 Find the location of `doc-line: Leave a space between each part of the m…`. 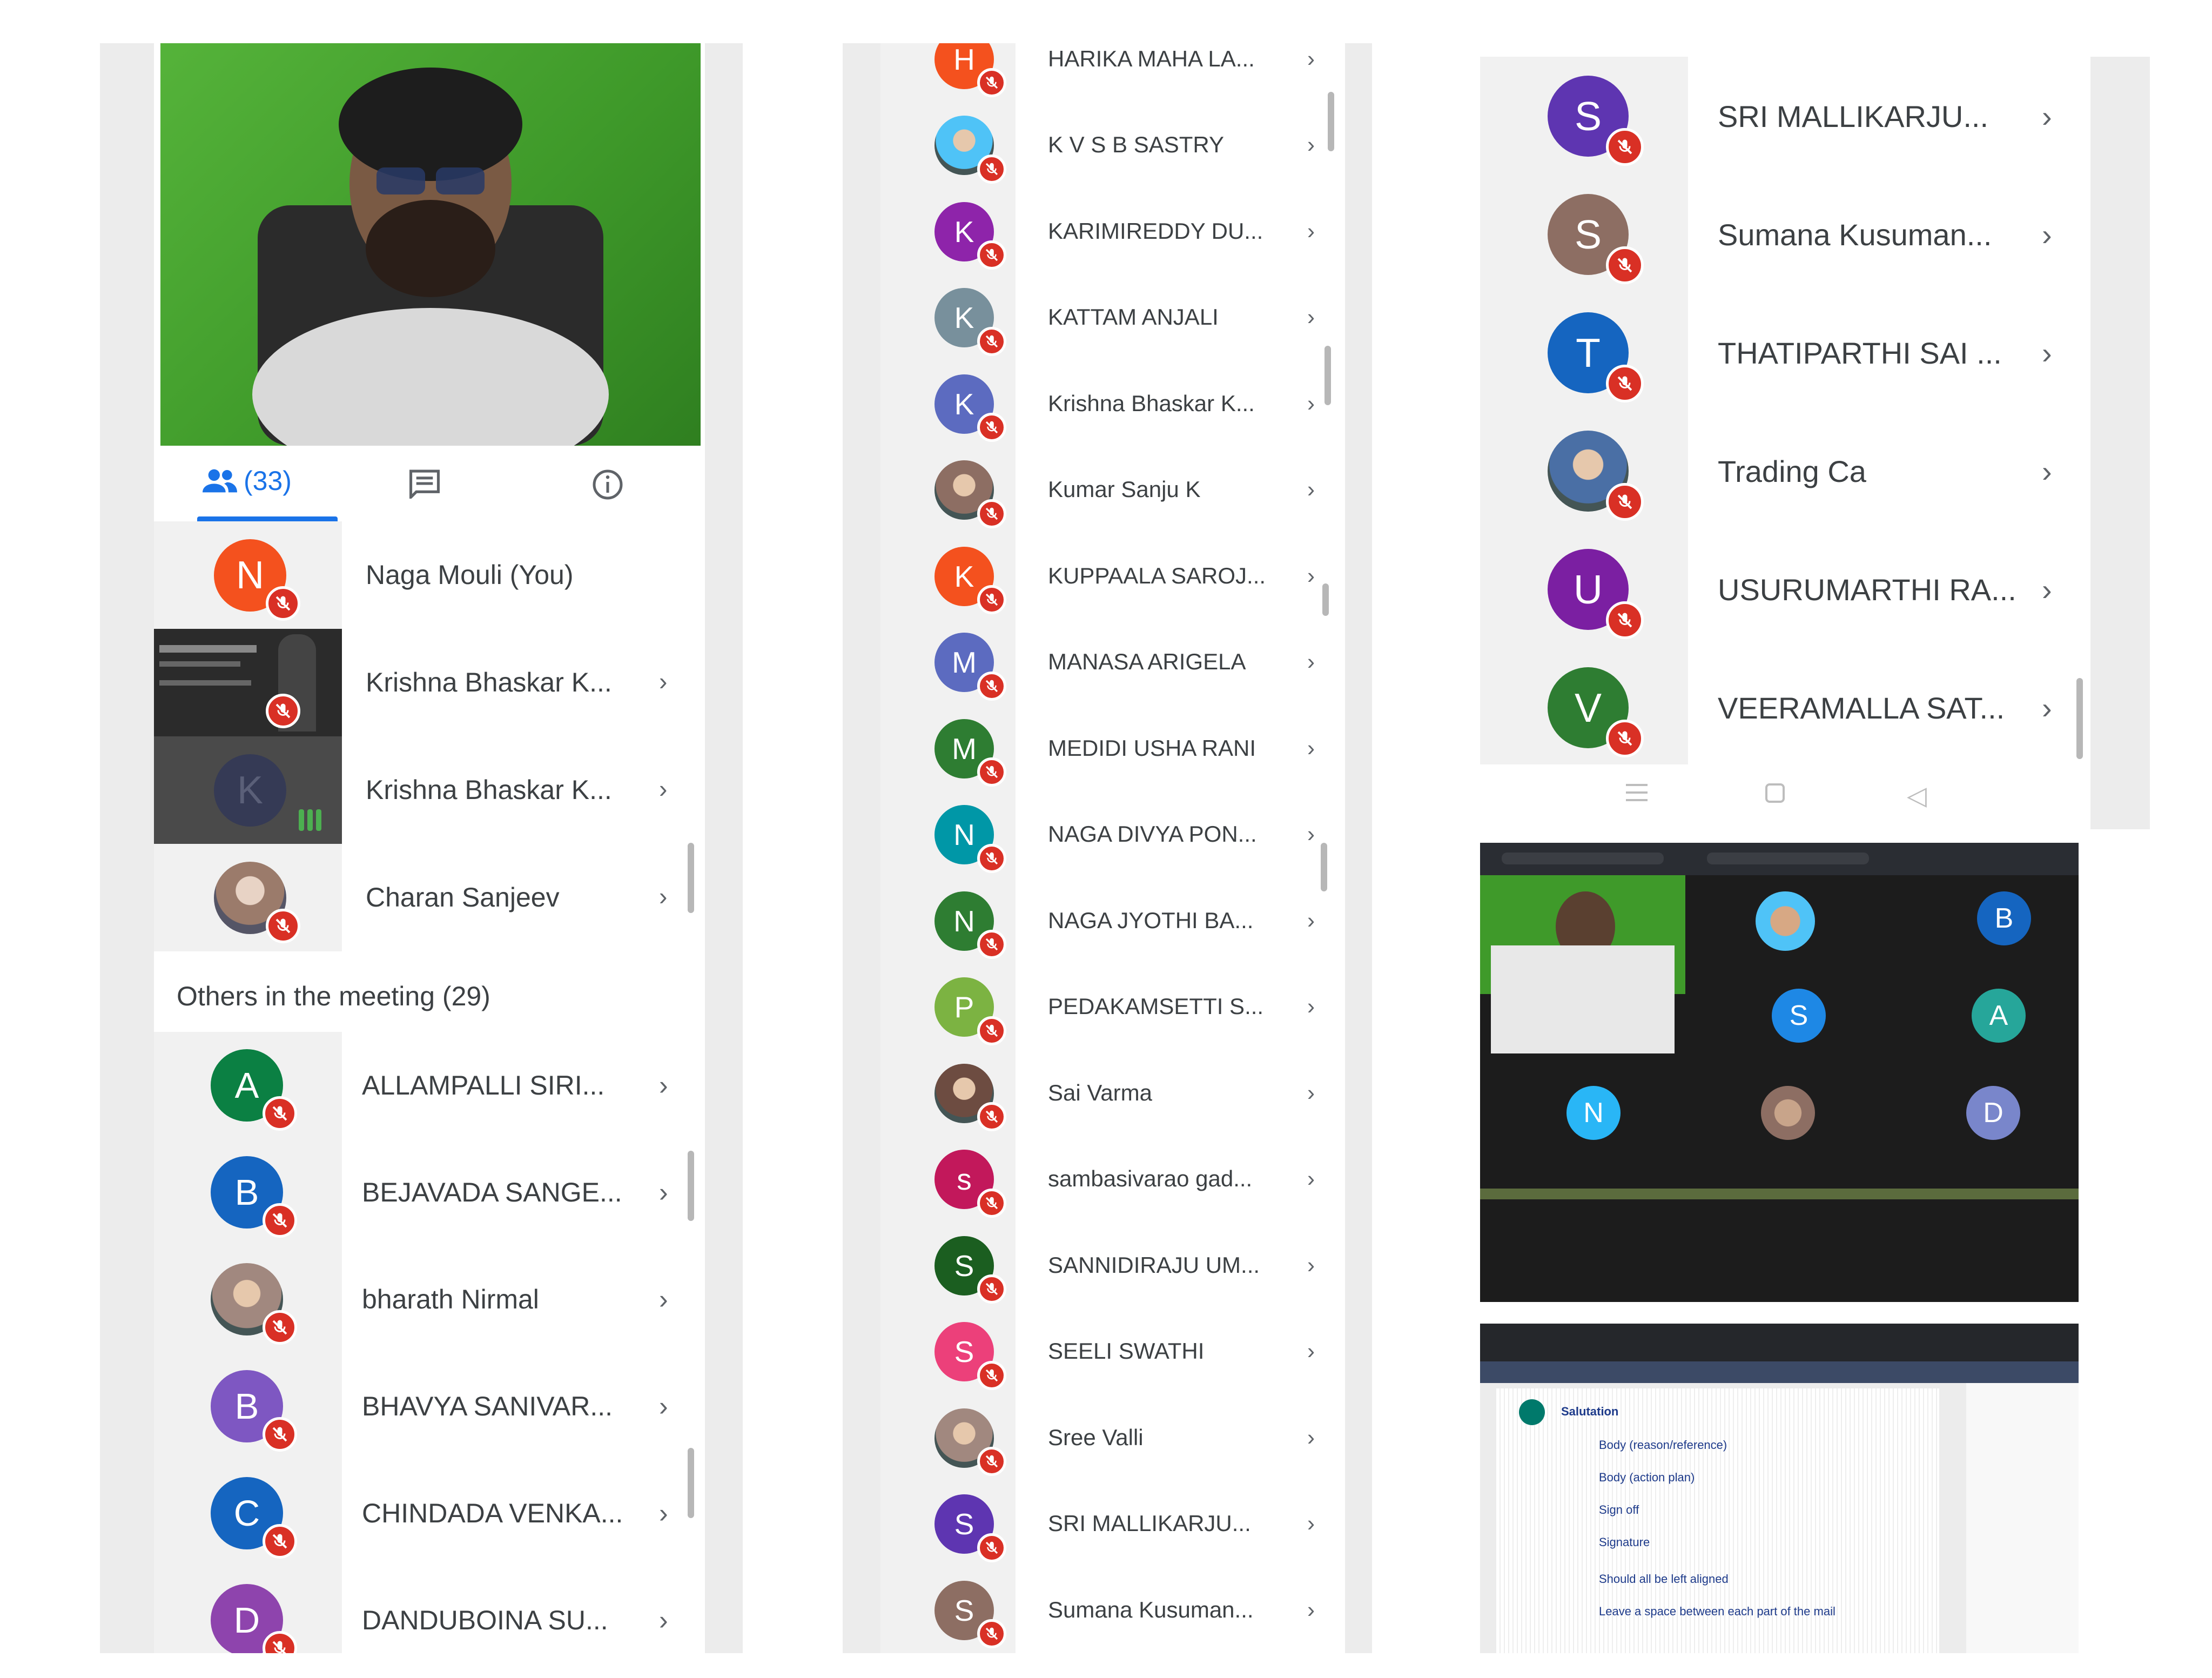

doc-line: Leave a space between each part of the m… is located at coordinates (1717, 1612).